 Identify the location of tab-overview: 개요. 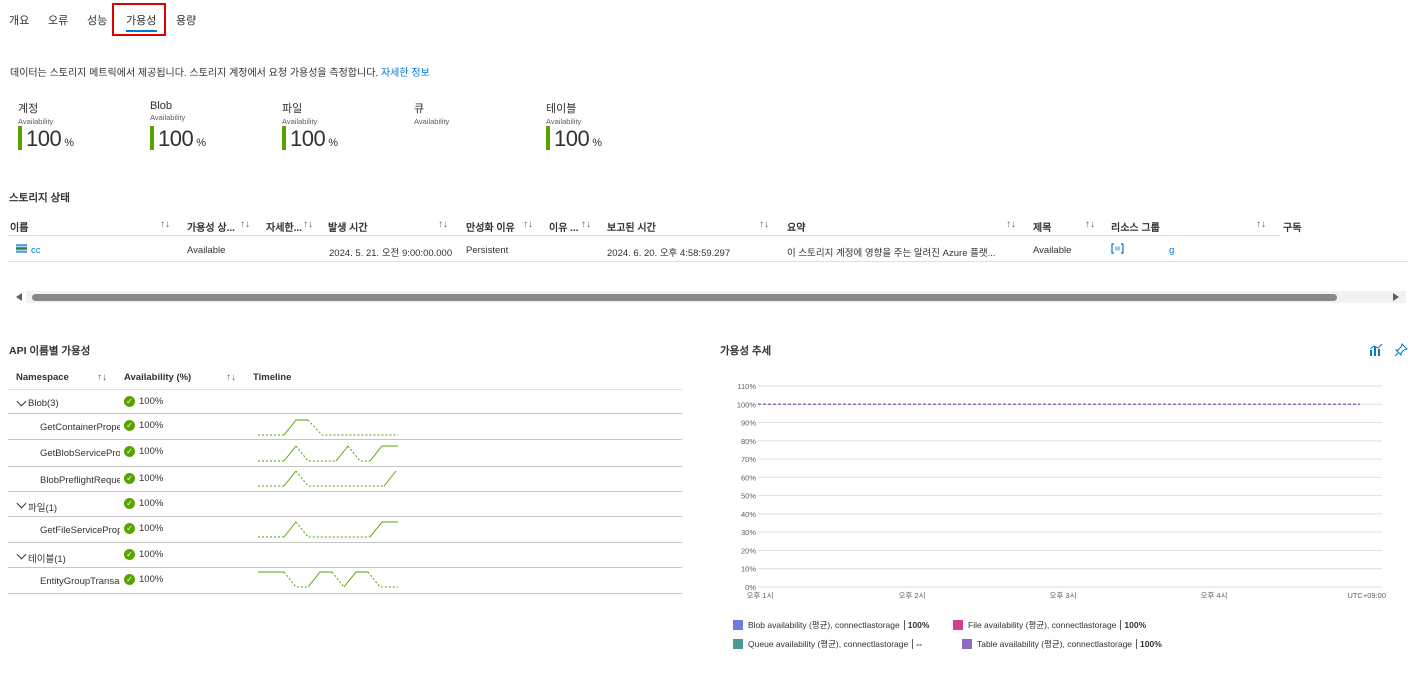
(19, 20).